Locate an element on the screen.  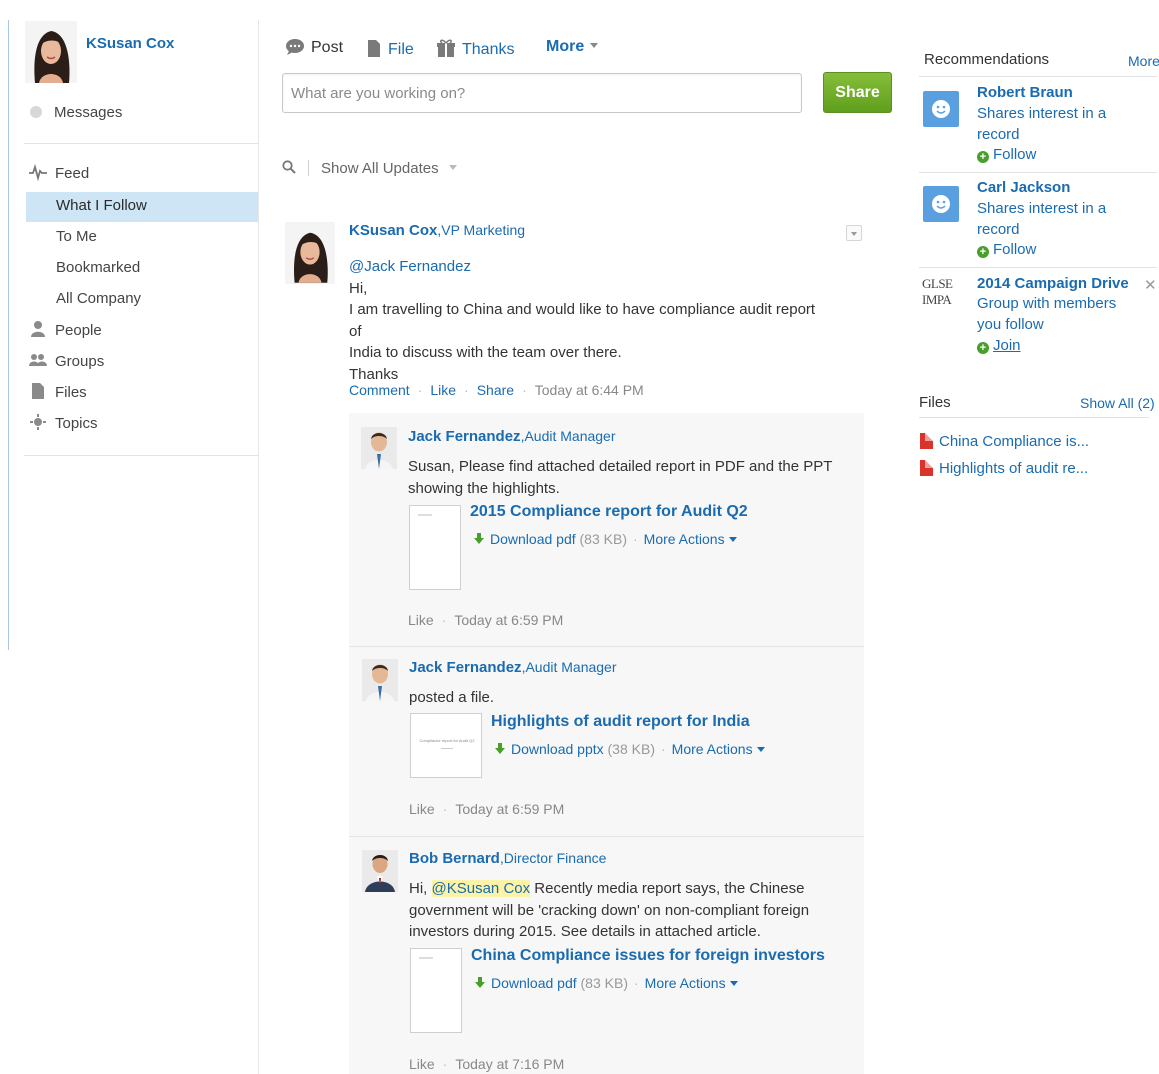
carl-jackson-avatar is located at coordinates (941, 204).